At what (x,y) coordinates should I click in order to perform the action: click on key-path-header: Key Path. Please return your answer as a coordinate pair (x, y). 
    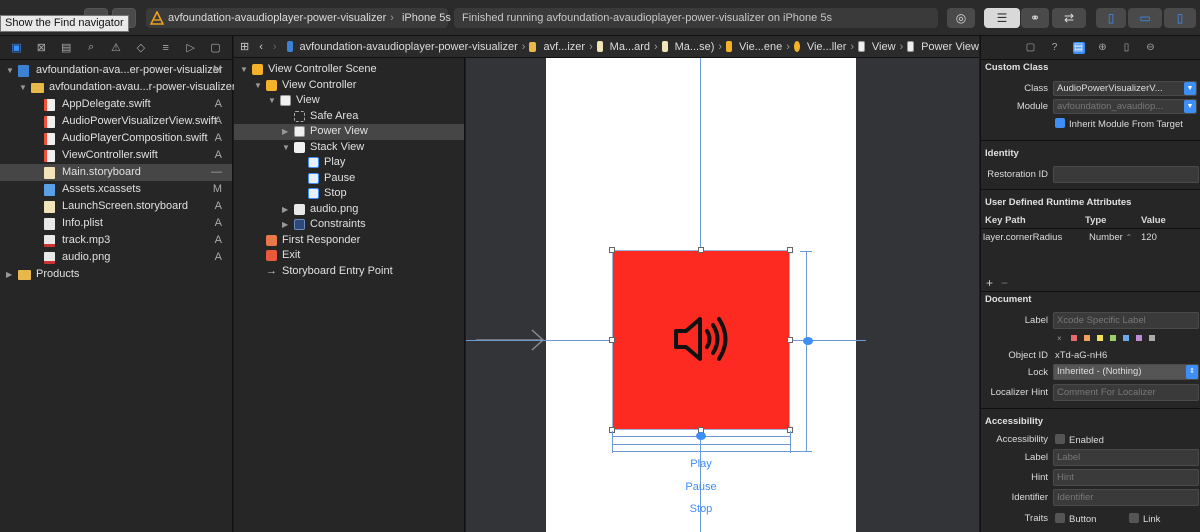
    Looking at the image, I should click on (1033, 220).